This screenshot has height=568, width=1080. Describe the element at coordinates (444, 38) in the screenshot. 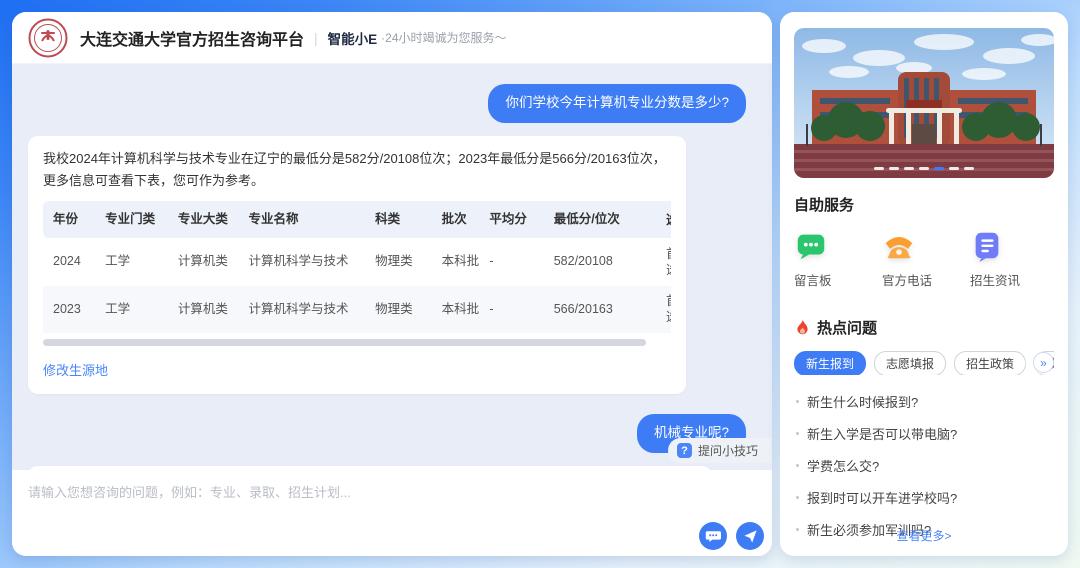

I see `assistant-tagline: ·24小时竭诚为您服务～` at that location.